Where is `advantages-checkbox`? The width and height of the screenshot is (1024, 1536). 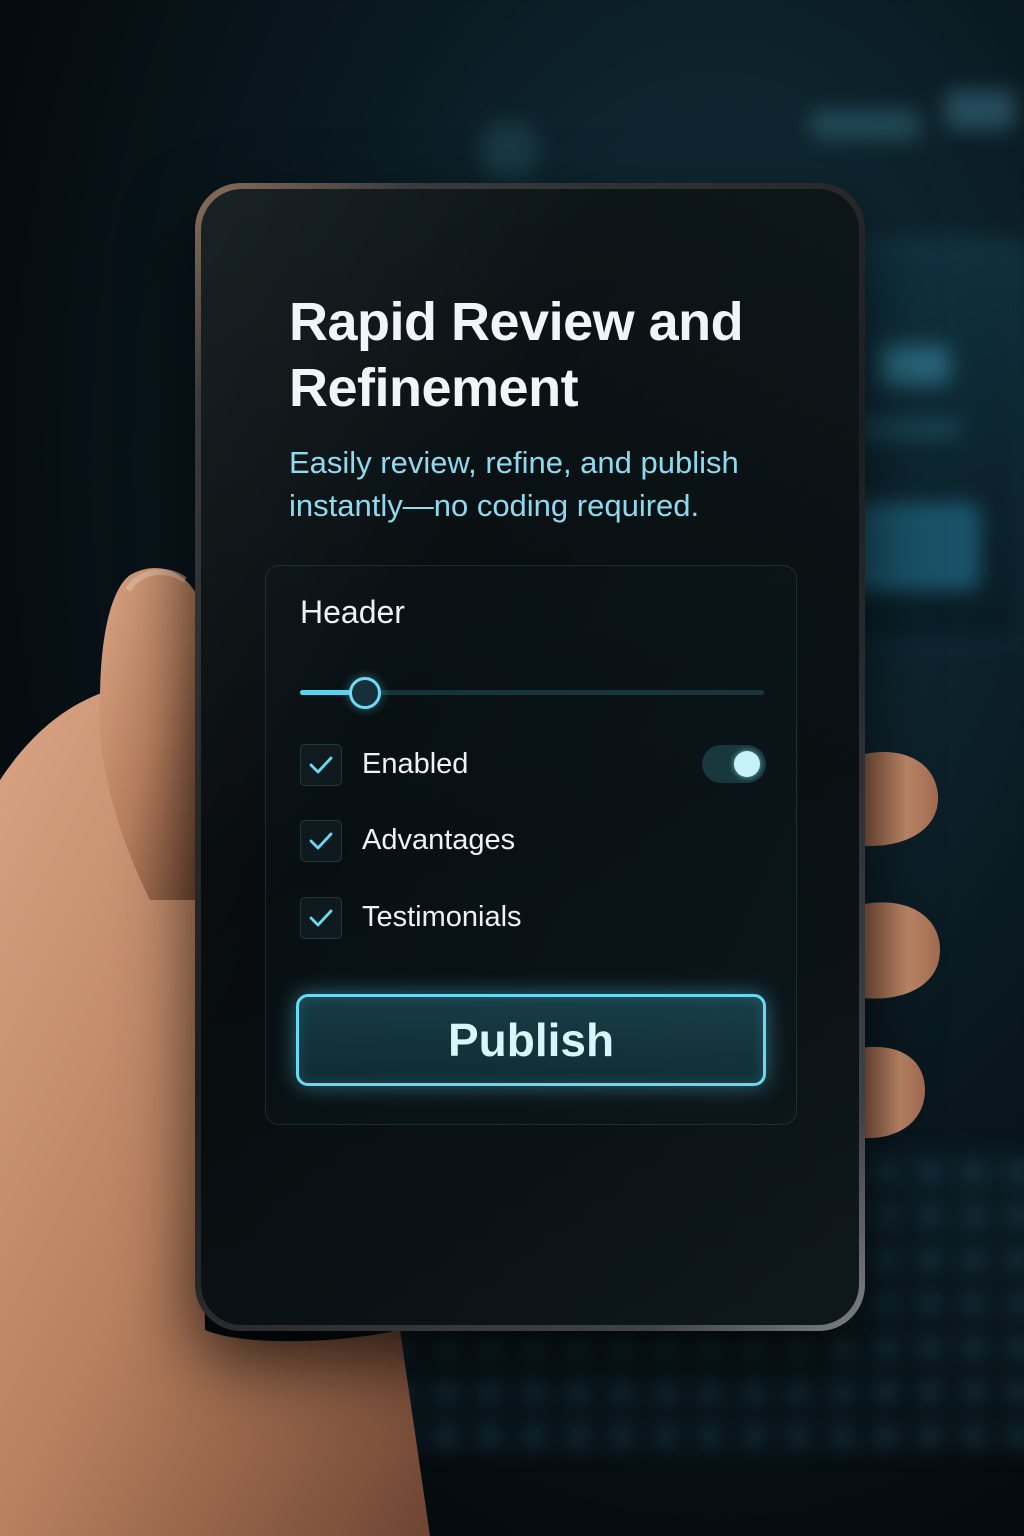
advantages-checkbox is located at coordinates (321, 841).